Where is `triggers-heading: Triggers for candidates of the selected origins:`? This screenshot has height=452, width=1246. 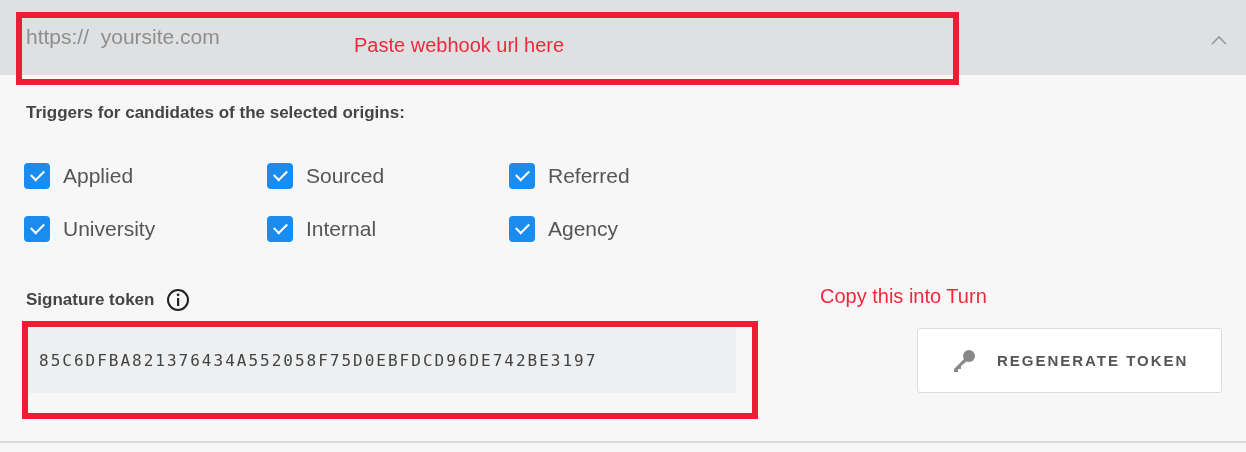
triggers-heading: Triggers for candidates of the selected origins: is located at coordinates (216, 113).